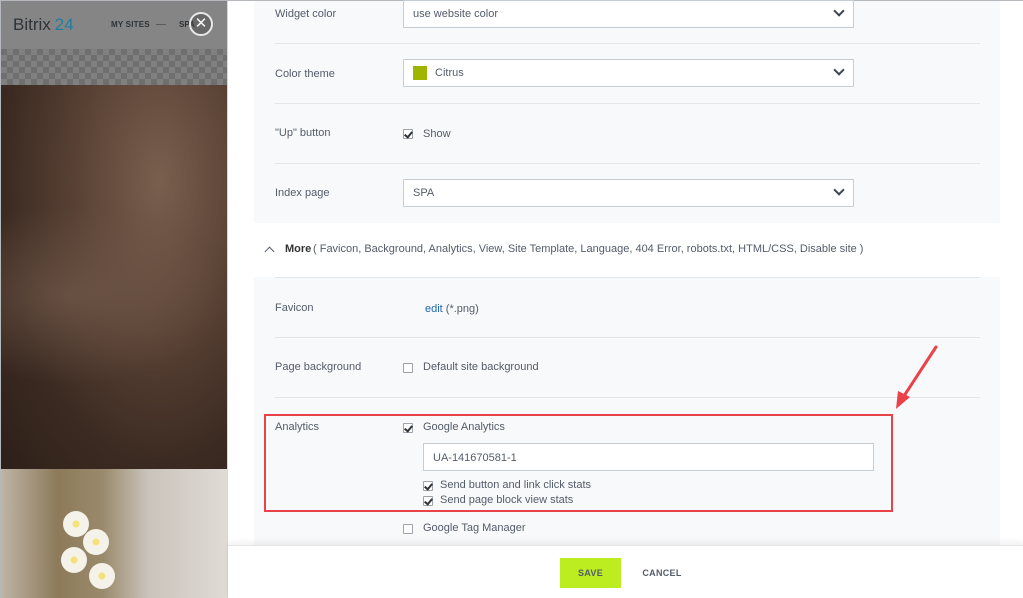 The height and width of the screenshot is (598, 1023). I want to click on preview-top-bar: Bitrix 24 MY SITES SPA ✕, so click(114, 25).